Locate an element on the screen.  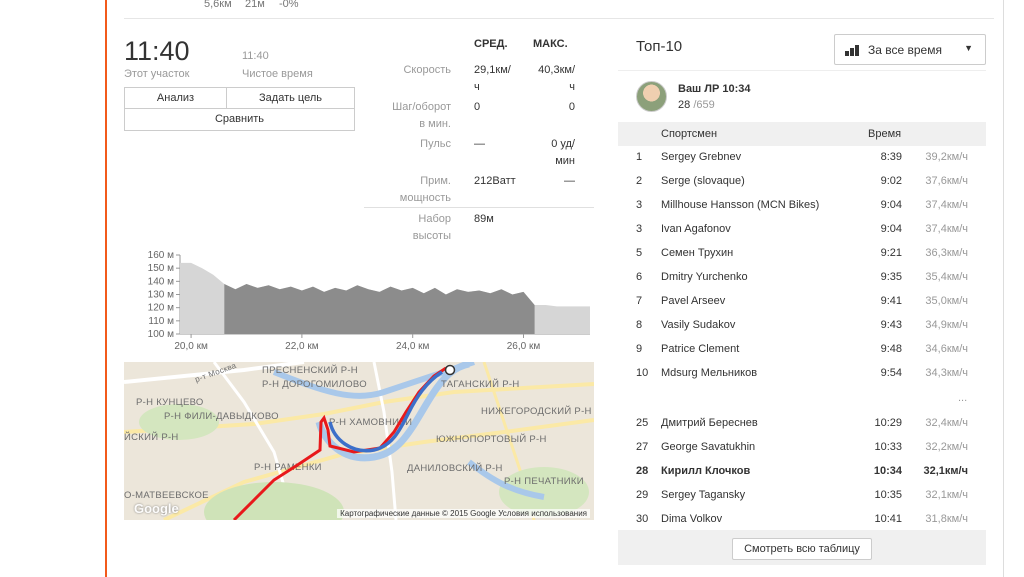
rank-value: 28 is located at coordinates (684, 105).